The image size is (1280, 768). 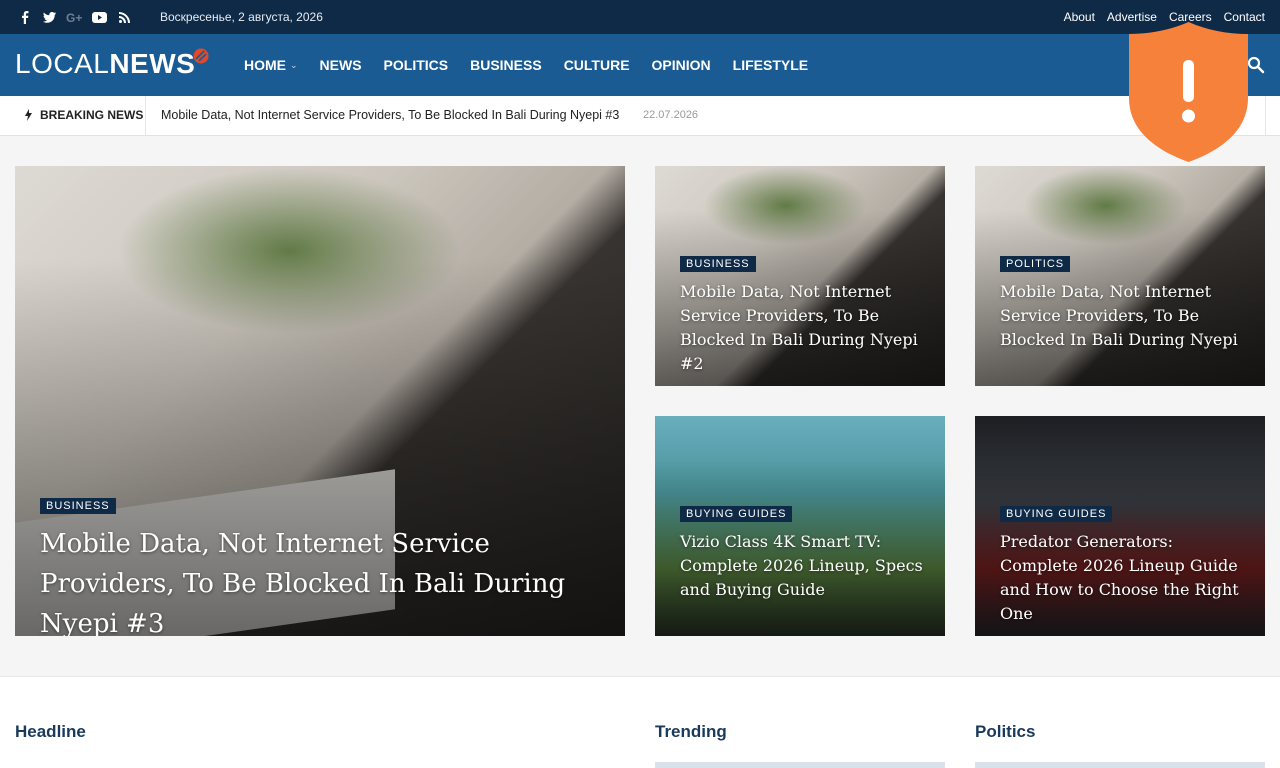 I want to click on nav-business: BUSINESS, so click(x=506, y=65).